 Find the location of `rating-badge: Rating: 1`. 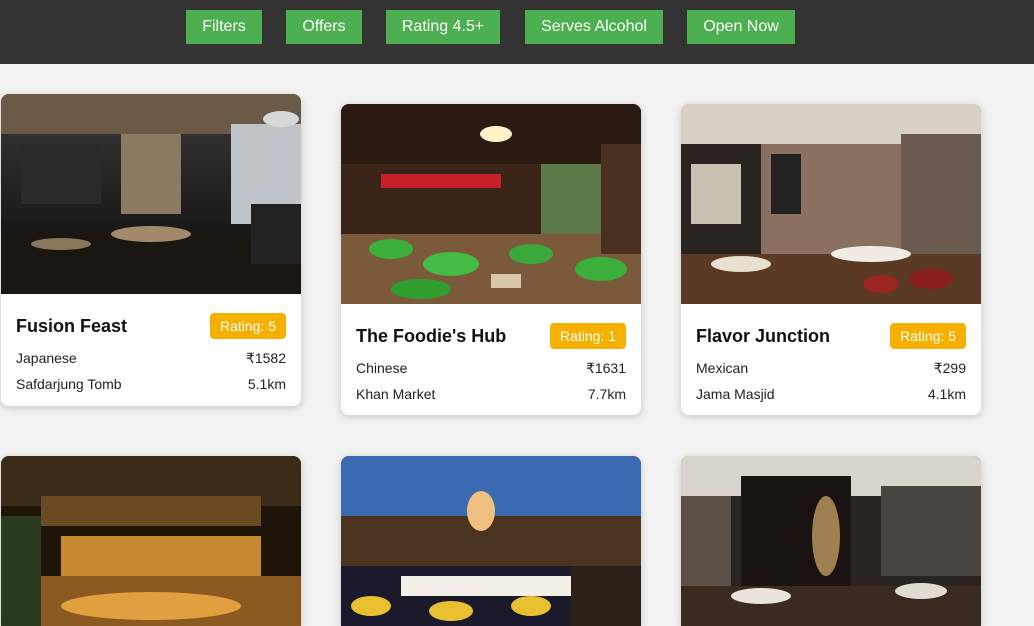

rating-badge: Rating: 1 is located at coordinates (587, 336).